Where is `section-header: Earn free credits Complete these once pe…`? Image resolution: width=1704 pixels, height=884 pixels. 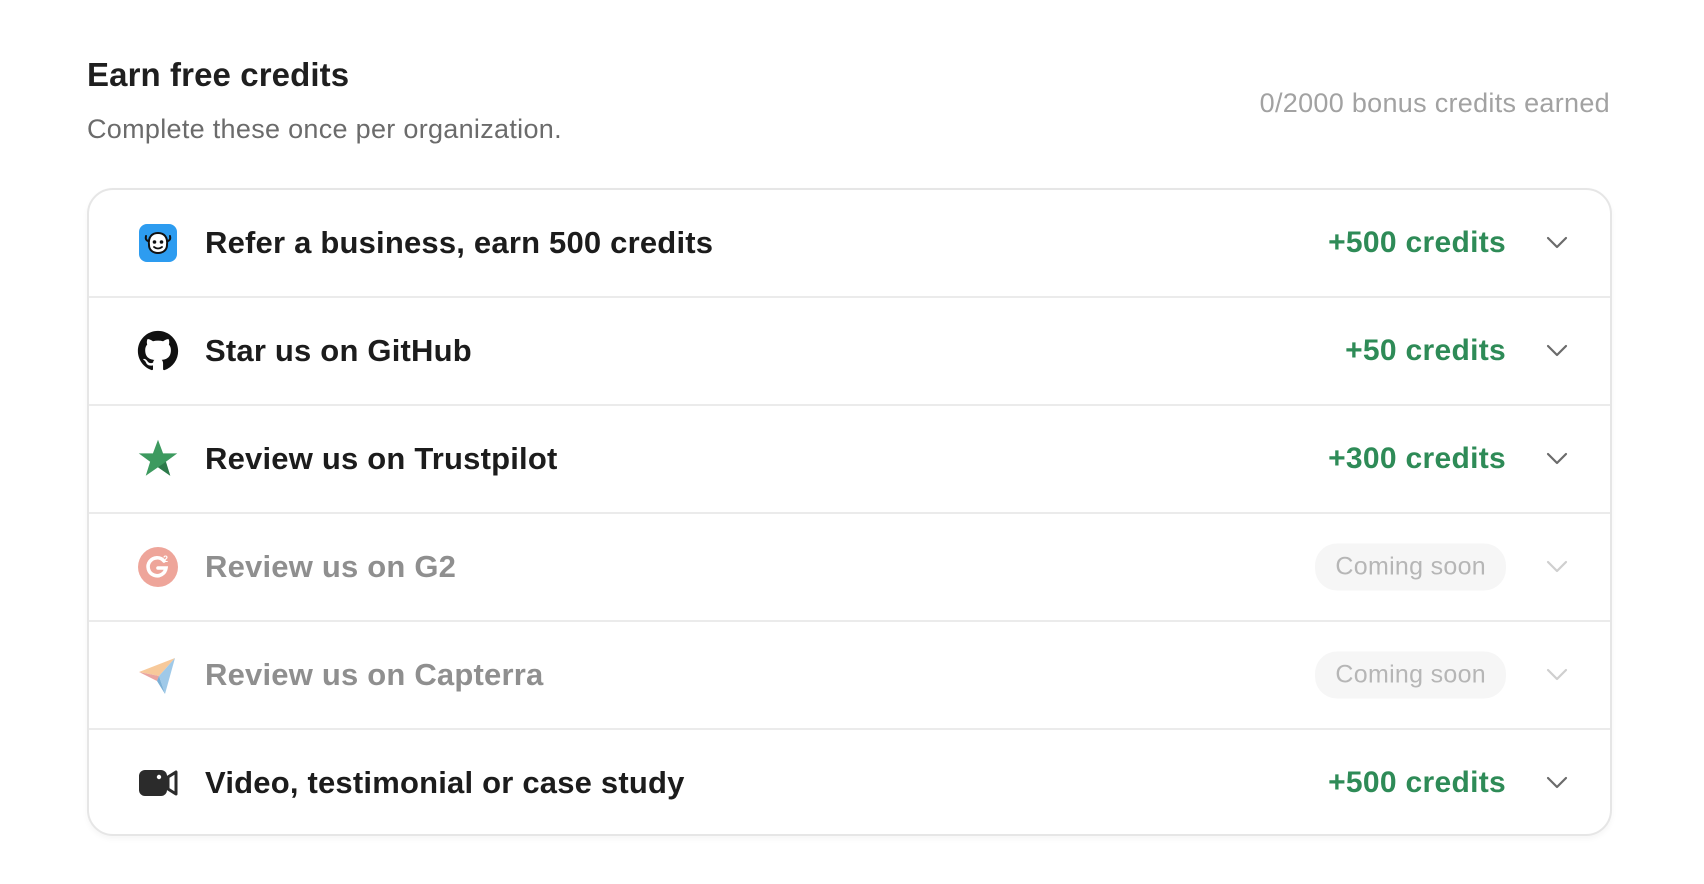
section-header: Earn free credits Complete these once pe… is located at coordinates (848, 106).